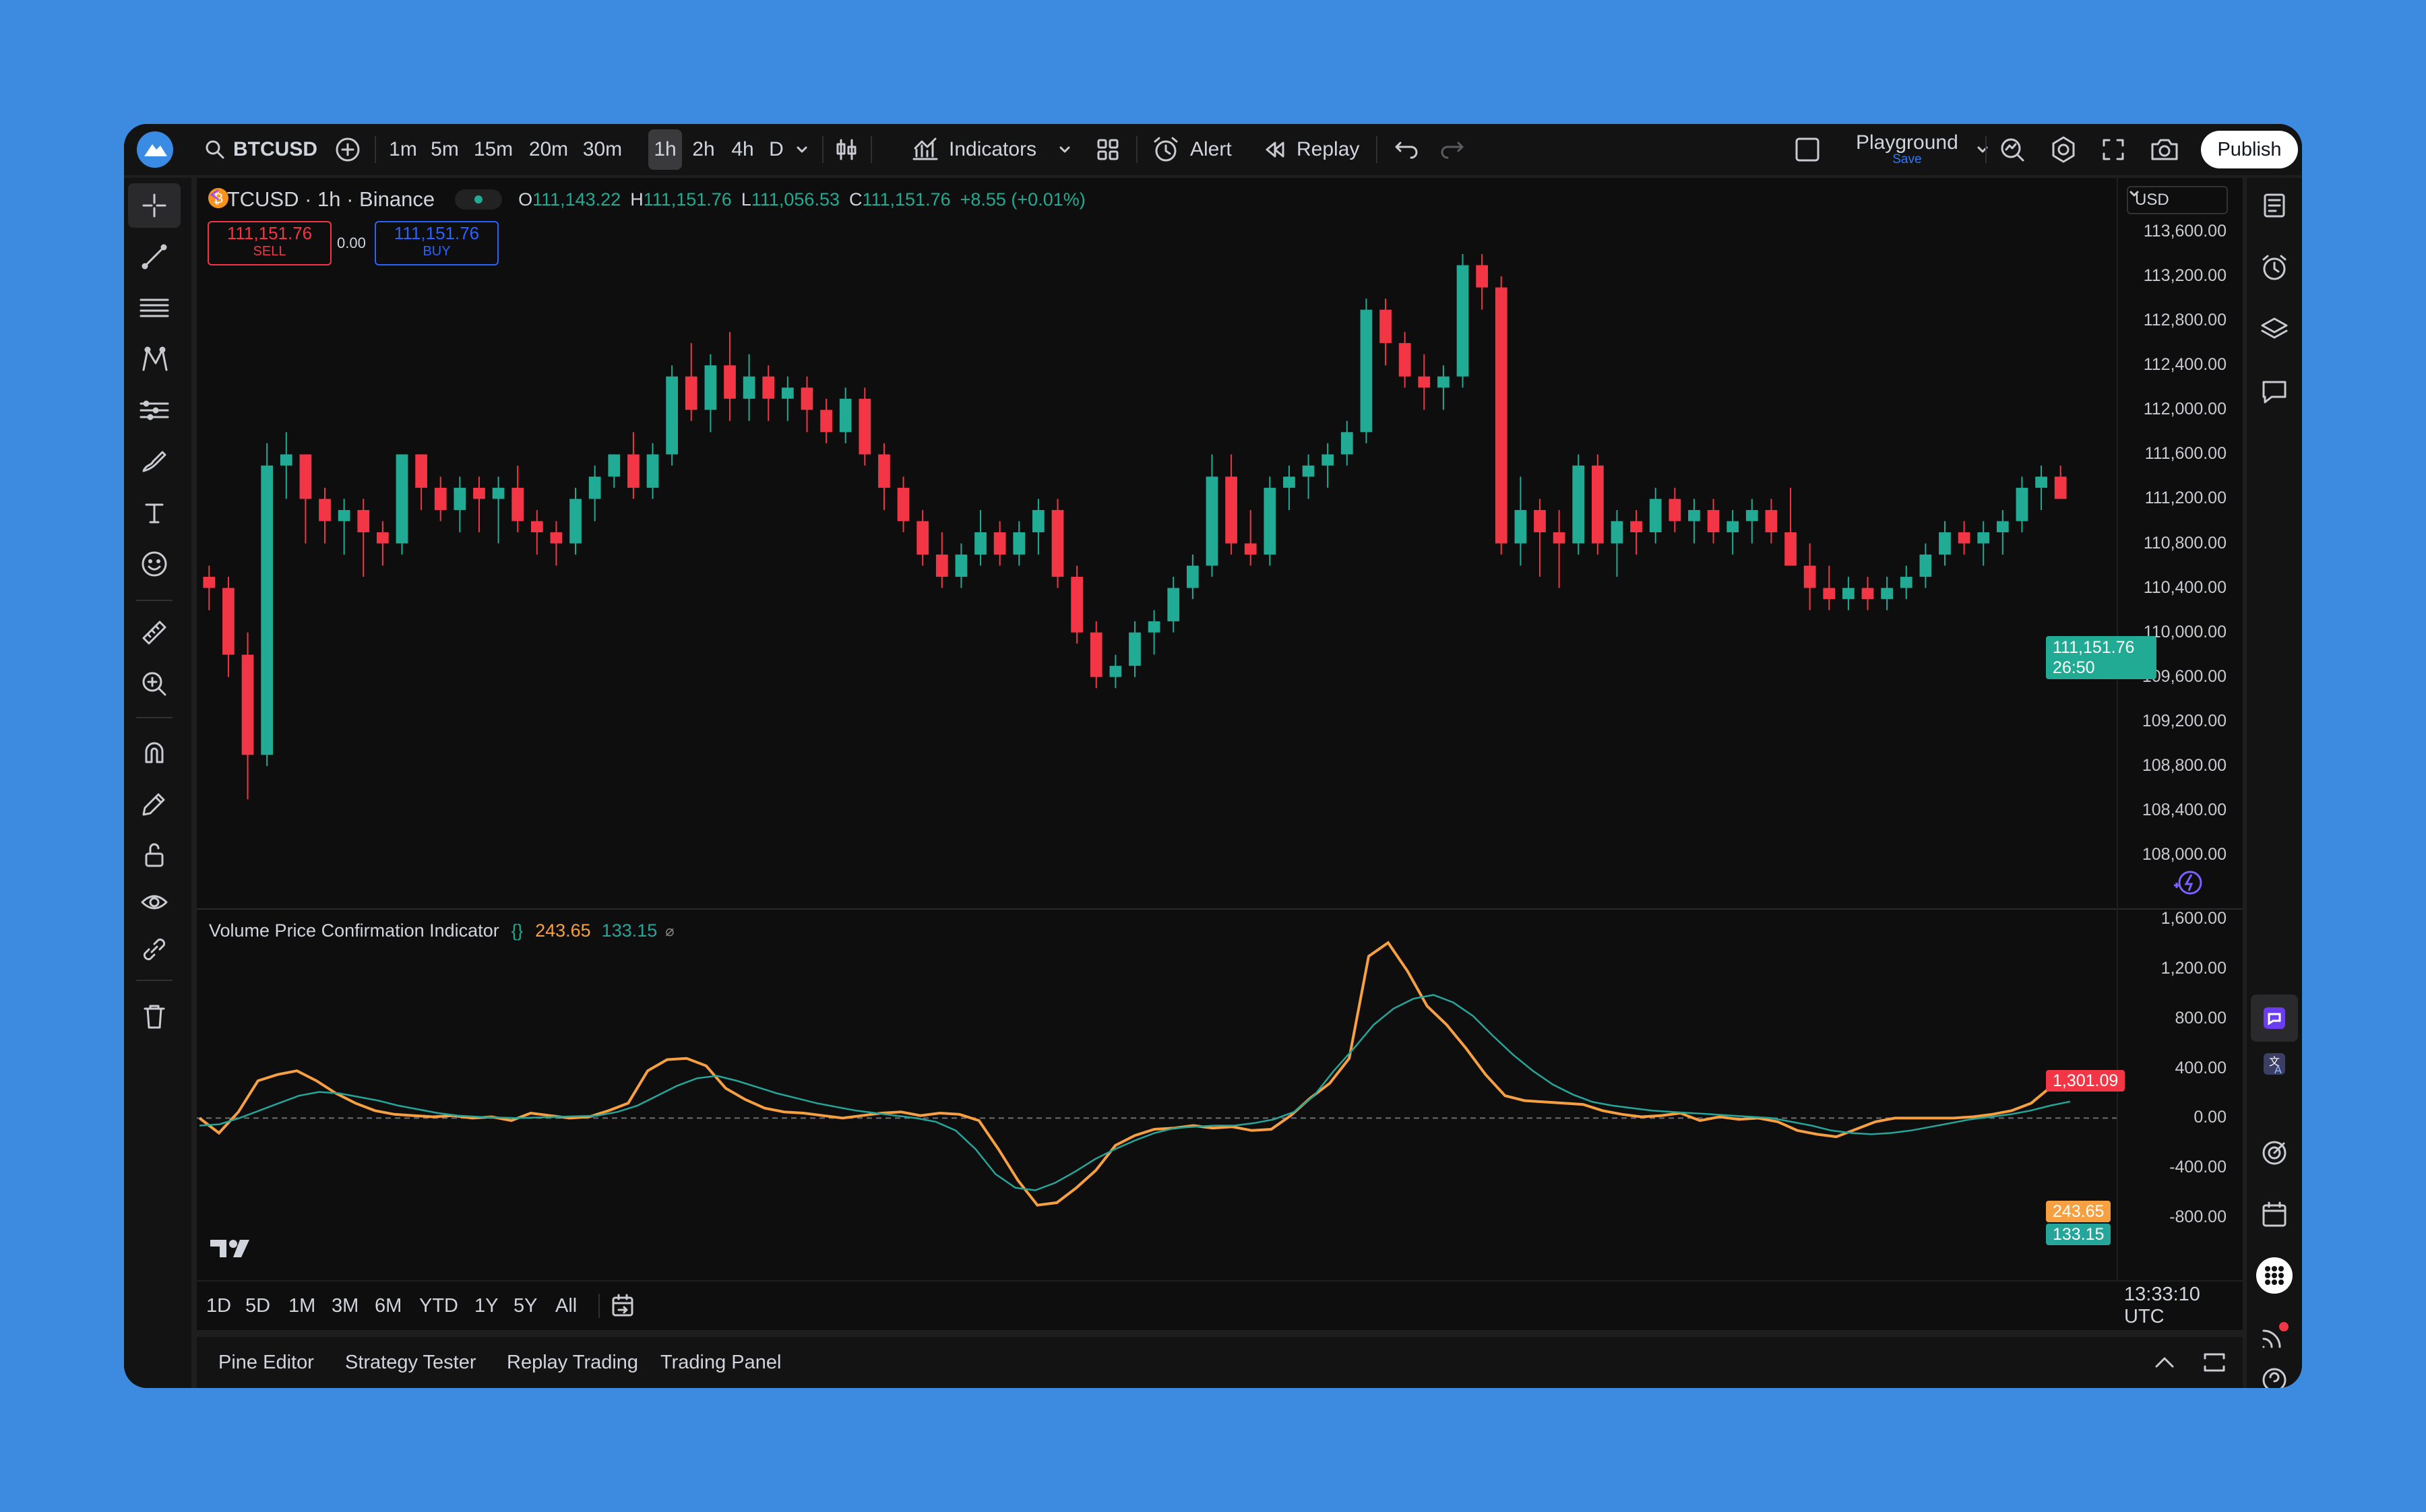 The width and height of the screenshot is (2426, 1512). What do you see at coordinates (154, 564) in the screenshot?
I see `emoji-tool` at bounding box center [154, 564].